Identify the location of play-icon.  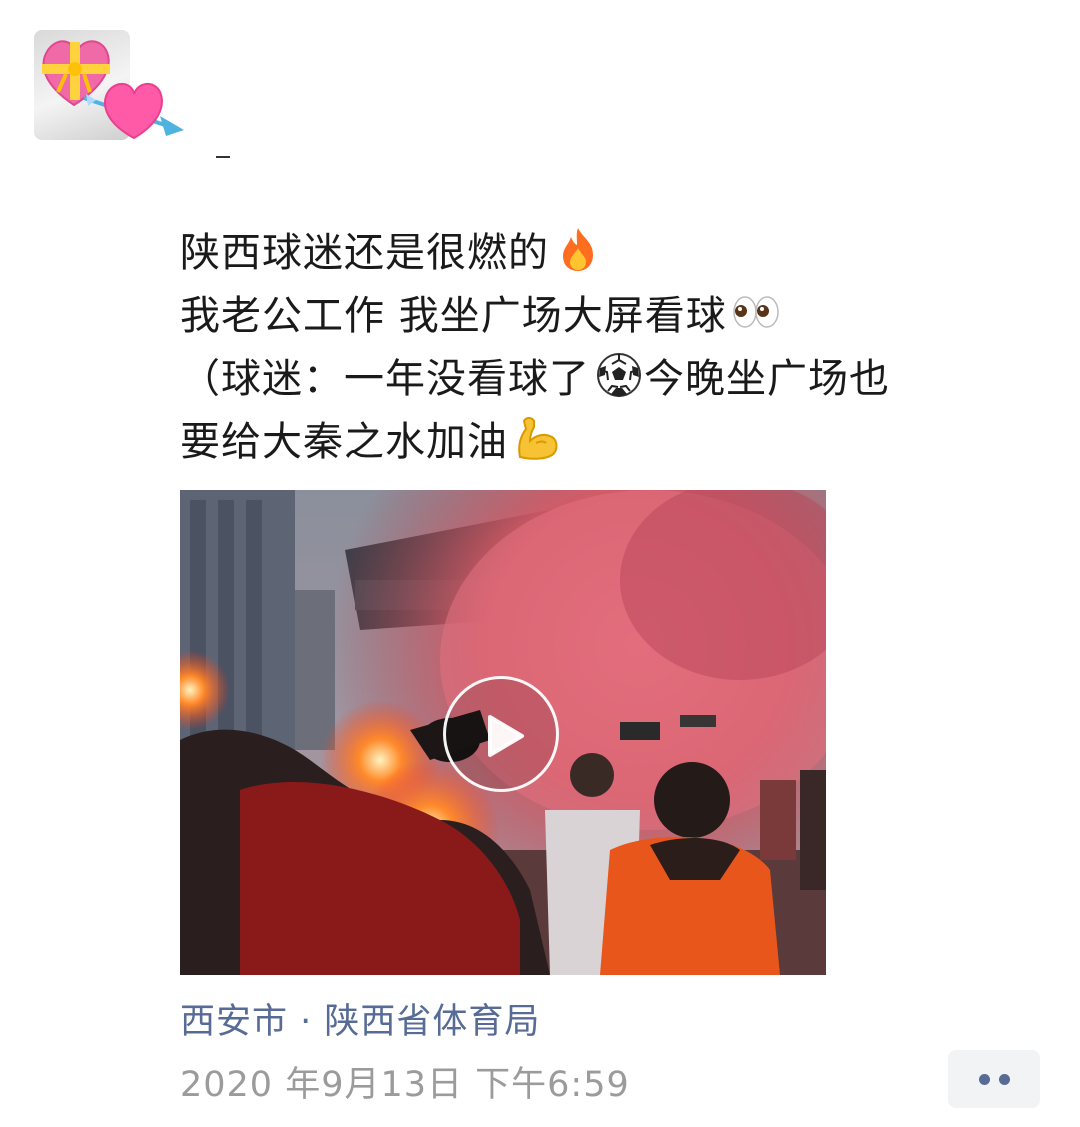
(506, 736).